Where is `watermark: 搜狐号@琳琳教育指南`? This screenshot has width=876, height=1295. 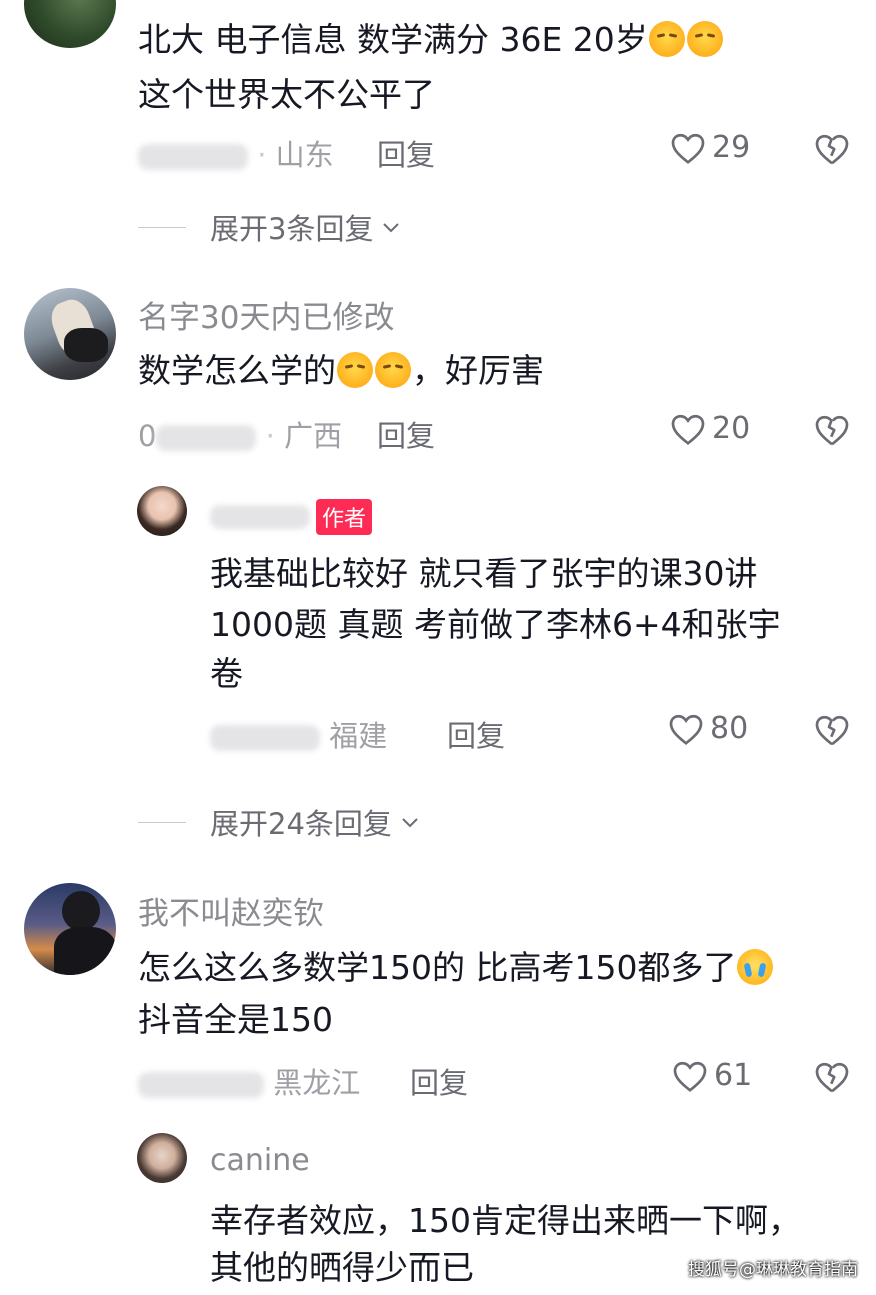 watermark: 搜狐号@琳琳教育指南 is located at coordinates (773, 1270).